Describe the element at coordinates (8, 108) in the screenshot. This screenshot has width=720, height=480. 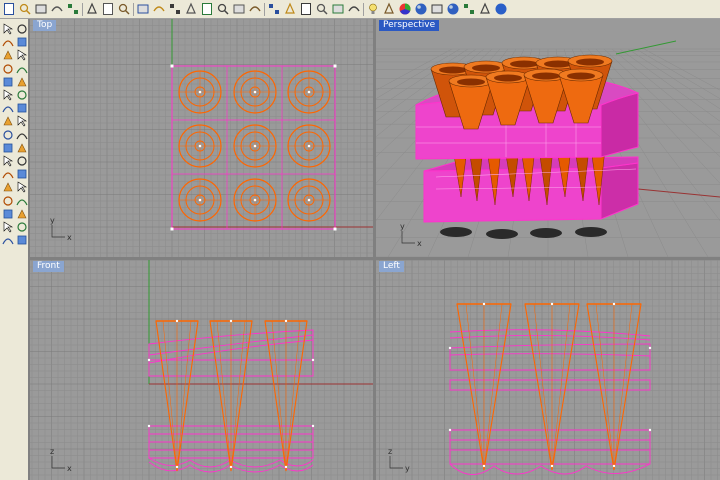
I see `surface-icon` at that location.